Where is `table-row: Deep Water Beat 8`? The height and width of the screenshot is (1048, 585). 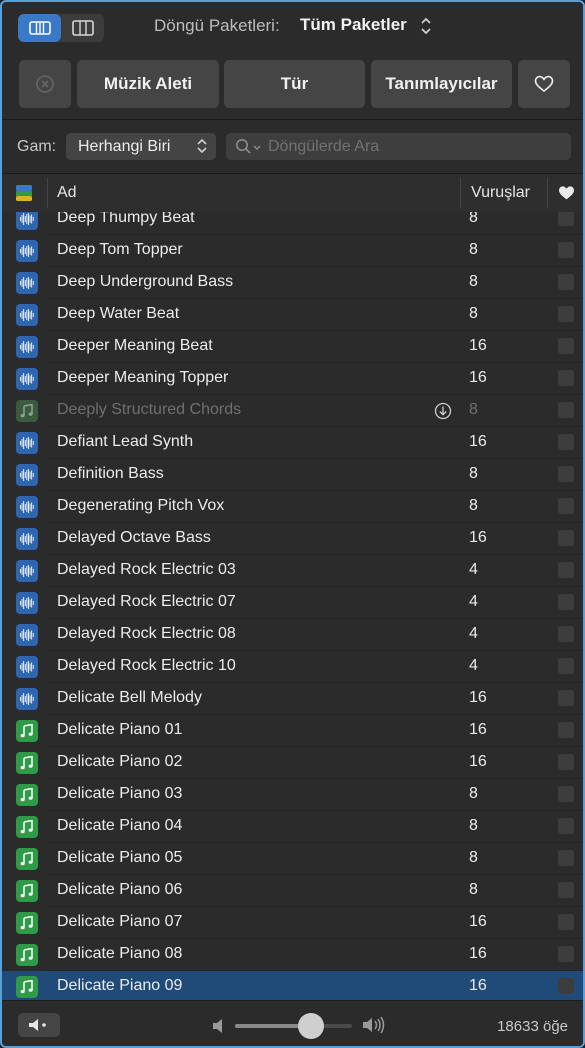 table-row: Deep Water Beat 8 is located at coordinates (292, 315).